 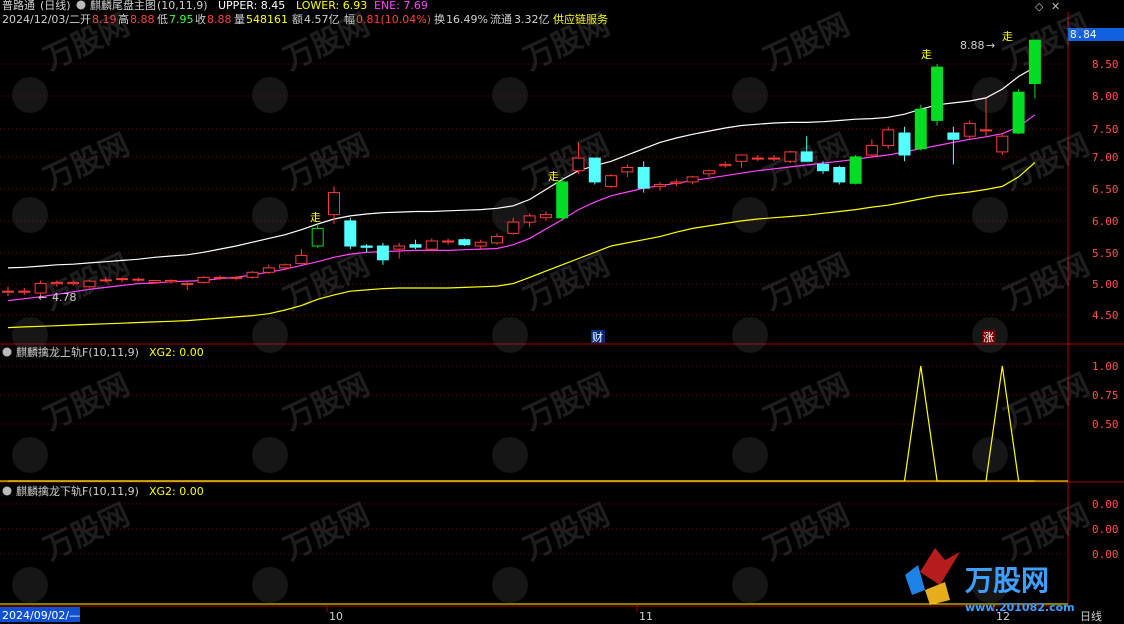 What do you see at coordinates (81, 5) in the screenshot?
I see `indicator-dropdown-icon` at bounding box center [81, 5].